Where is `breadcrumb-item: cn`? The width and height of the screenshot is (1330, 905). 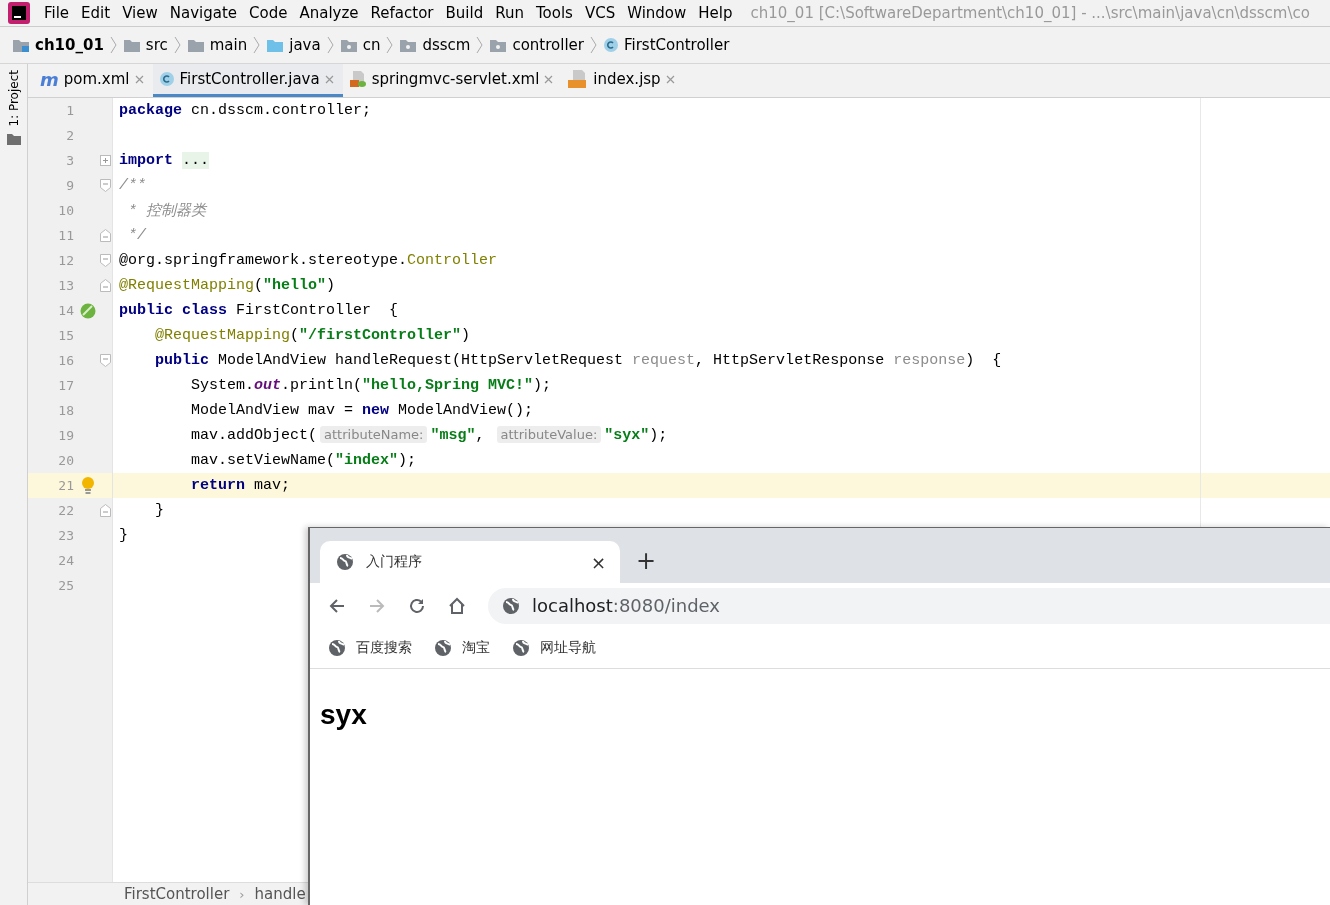
breadcrumb-item: cn is located at coordinates (360, 45).